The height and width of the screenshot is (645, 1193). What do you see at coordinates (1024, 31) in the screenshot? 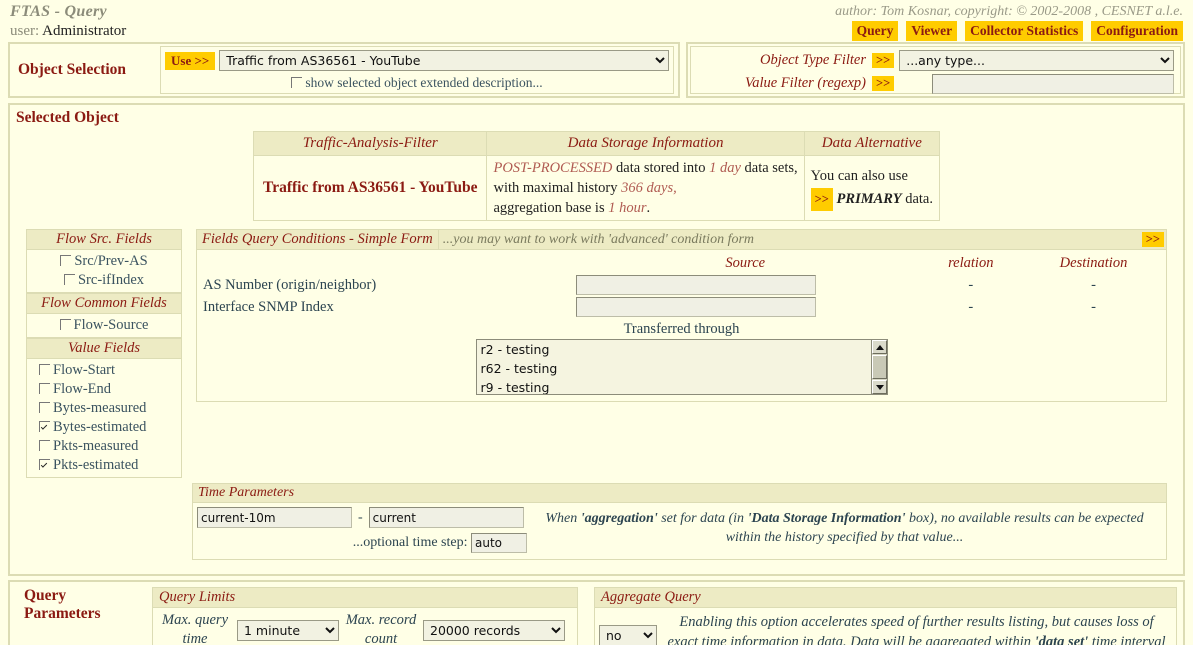
I see `nav-item-collector-statistics: Collector Statistics` at bounding box center [1024, 31].